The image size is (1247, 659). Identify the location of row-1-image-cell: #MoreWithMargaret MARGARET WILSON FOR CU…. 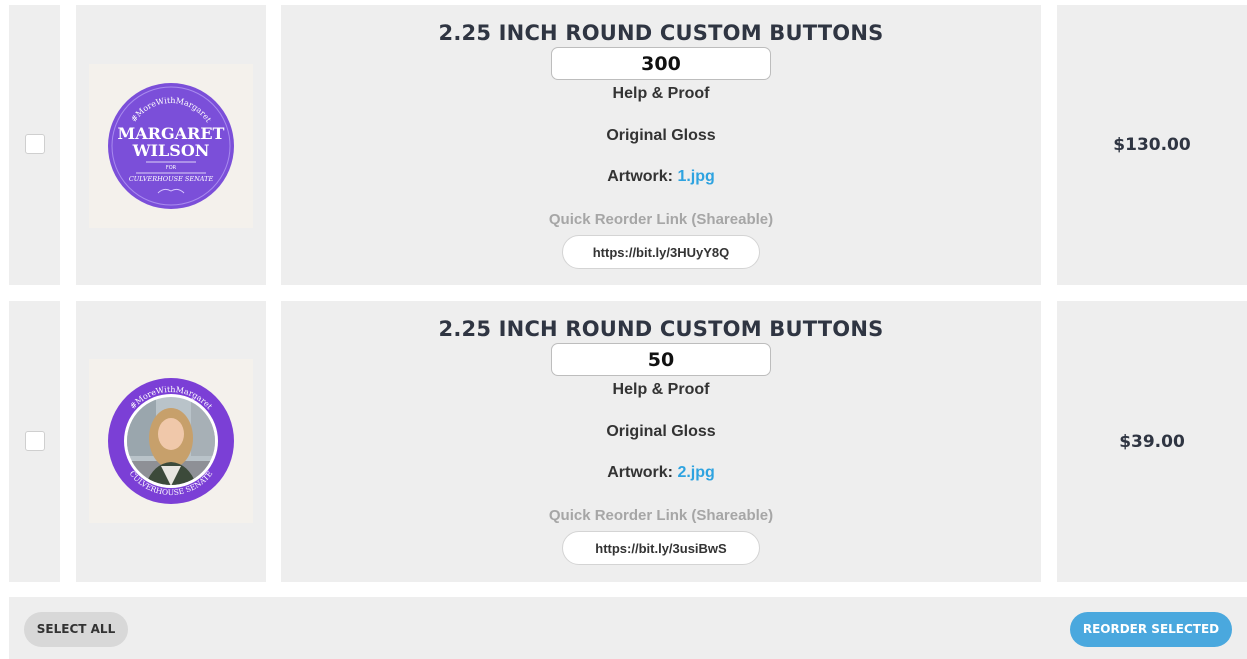
(171, 145).